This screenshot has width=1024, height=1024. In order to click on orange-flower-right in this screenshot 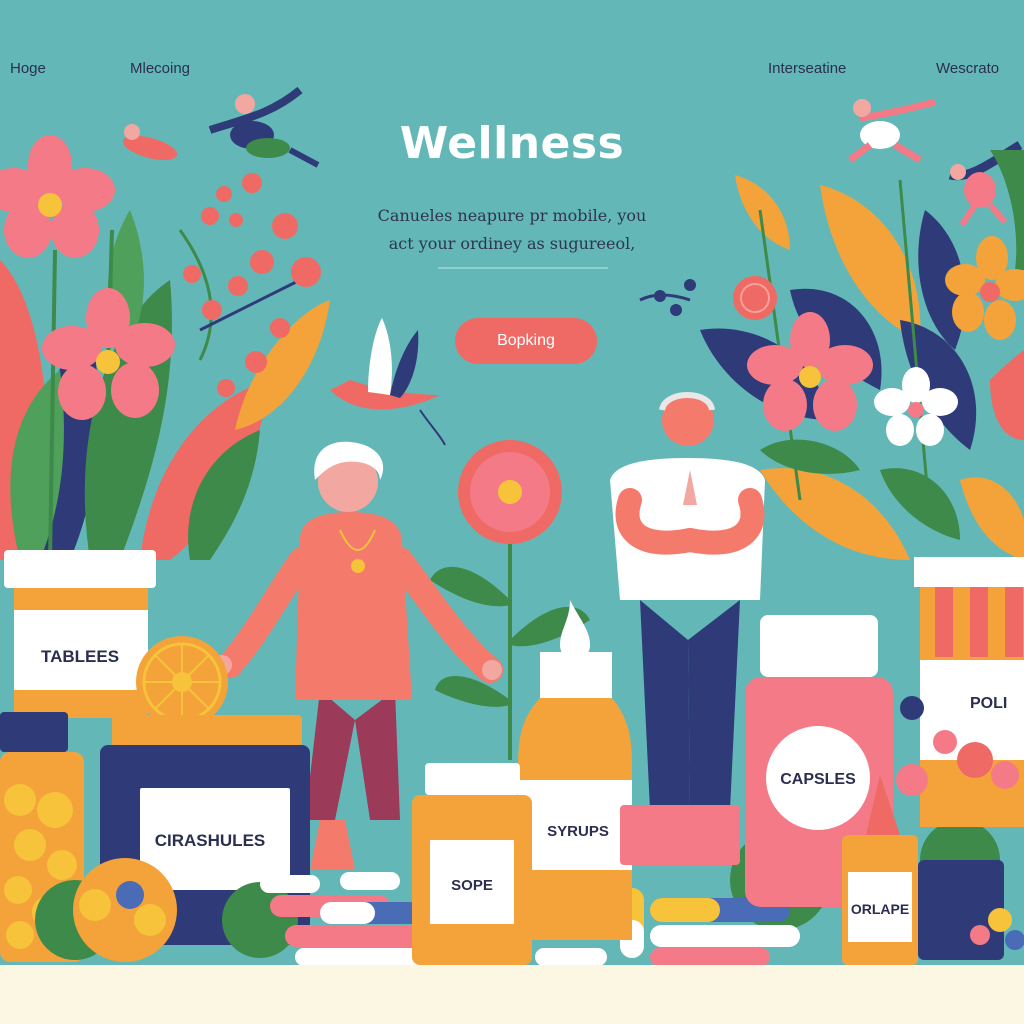, I will do `click(984, 288)`.